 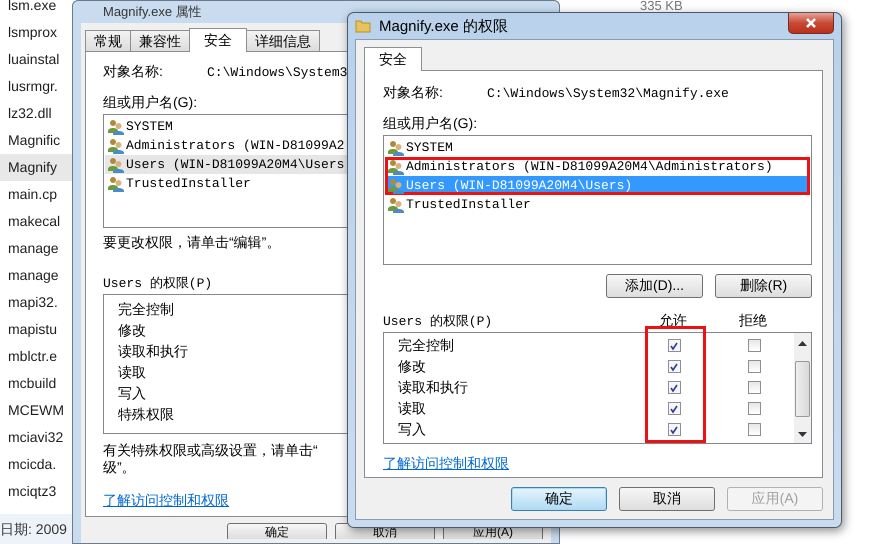 I want to click on close-icon, so click(x=811, y=23).